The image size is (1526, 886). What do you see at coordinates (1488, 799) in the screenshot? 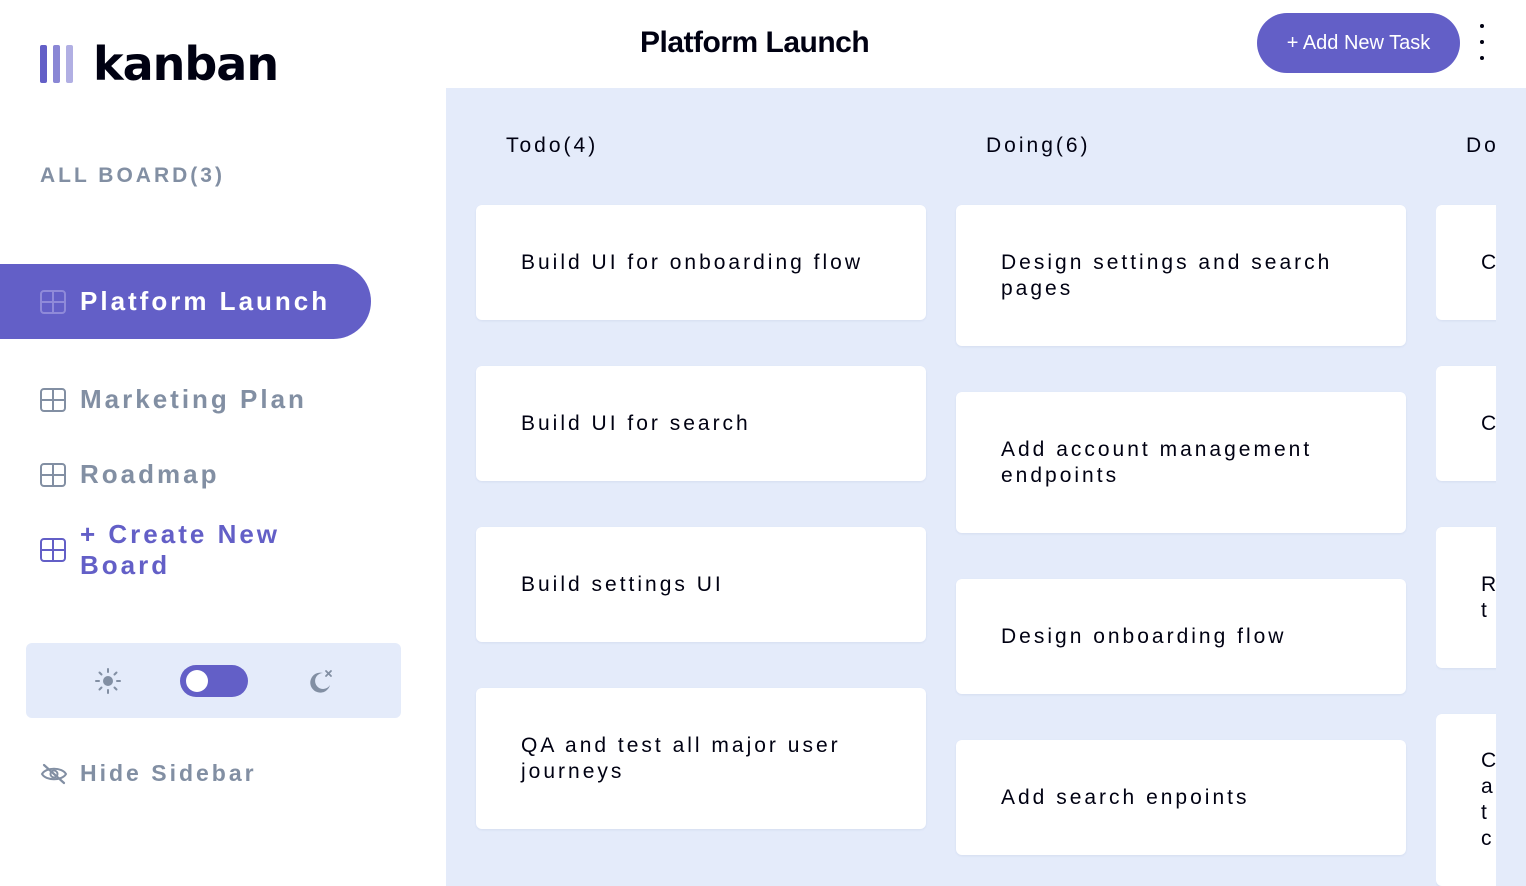
I see `task-title: C a t c` at bounding box center [1488, 799].